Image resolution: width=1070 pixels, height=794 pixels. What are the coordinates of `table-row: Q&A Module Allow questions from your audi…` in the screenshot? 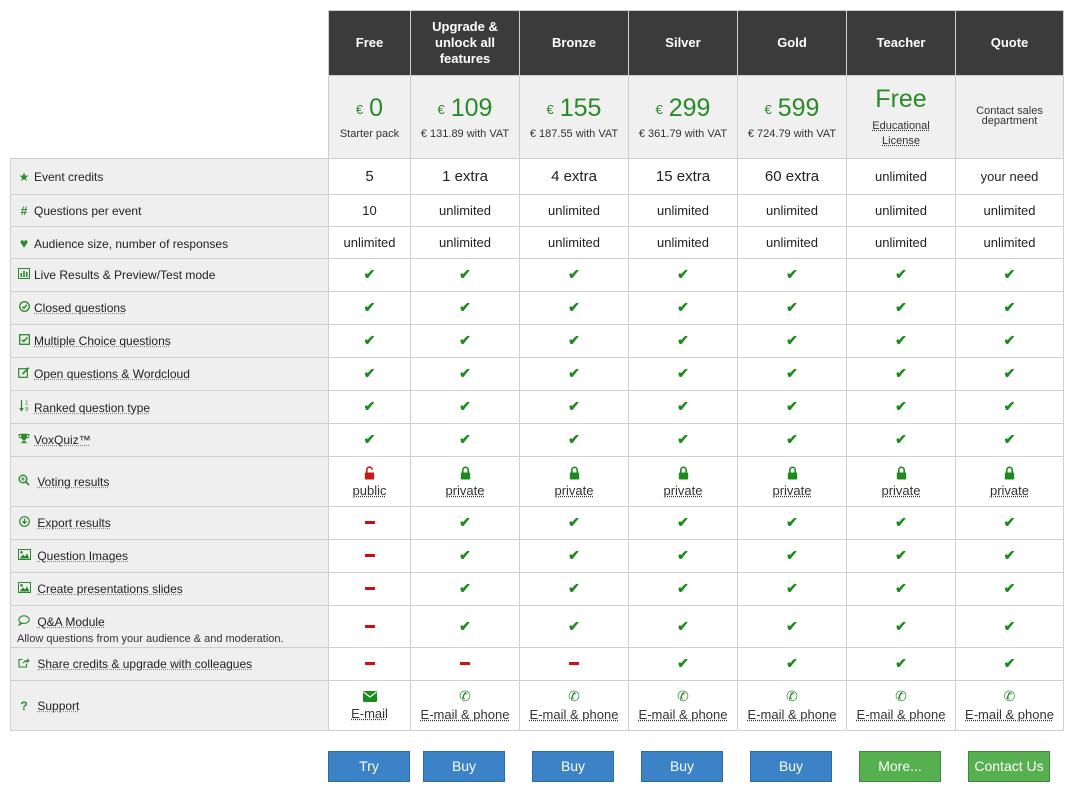 It's located at (537, 626).